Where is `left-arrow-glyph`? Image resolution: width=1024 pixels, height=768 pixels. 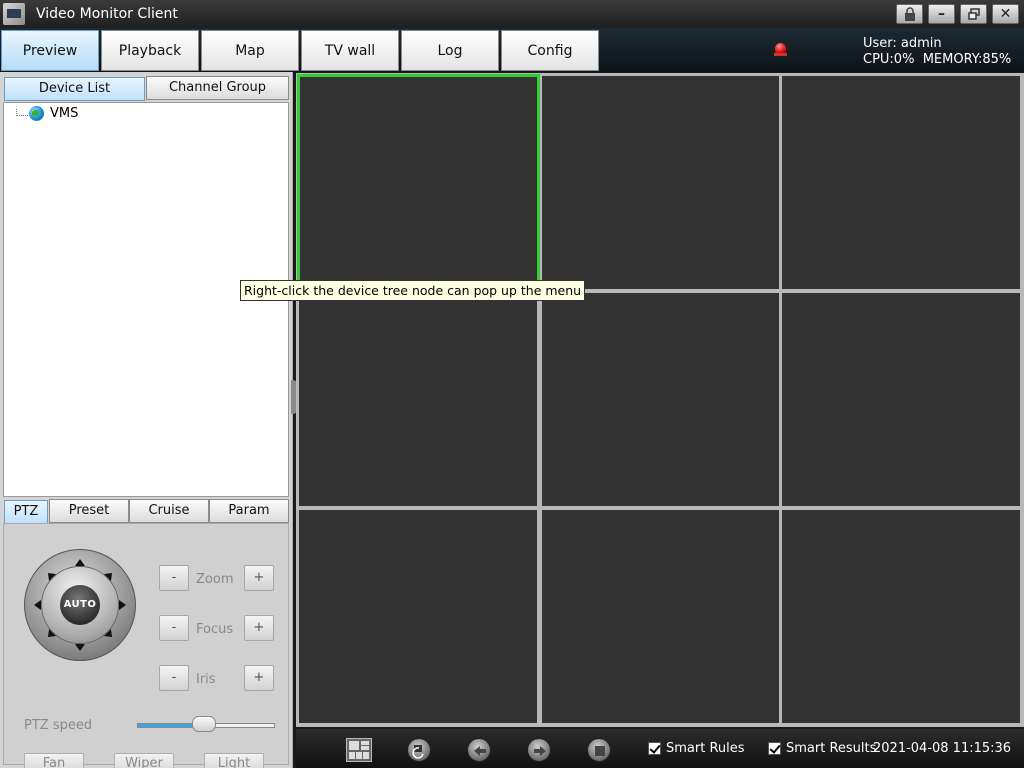
left-arrow-glyph is located at coordinates (480, 751).